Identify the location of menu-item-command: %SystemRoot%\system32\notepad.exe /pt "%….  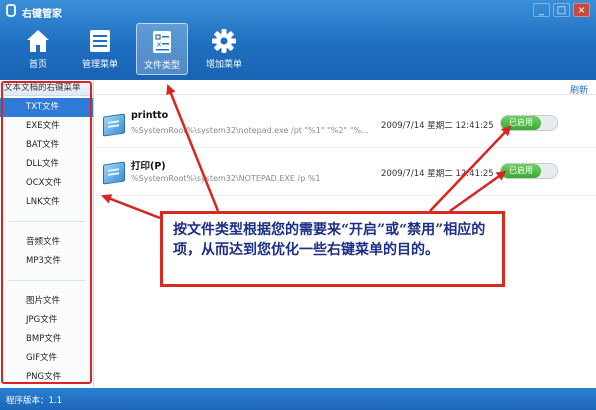
(250, 130).